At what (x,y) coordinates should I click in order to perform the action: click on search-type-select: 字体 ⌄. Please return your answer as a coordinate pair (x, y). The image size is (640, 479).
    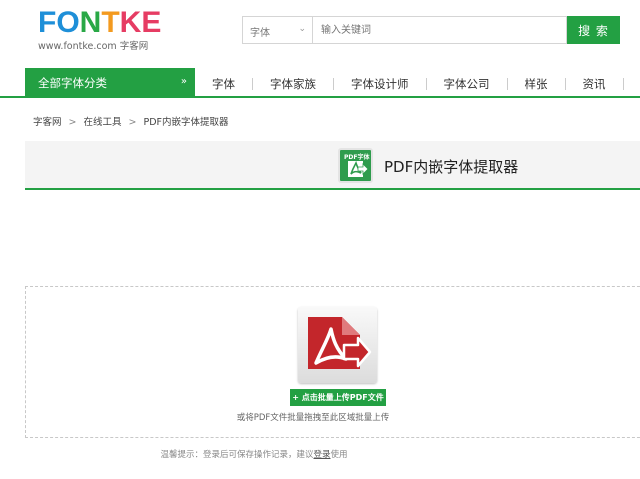
    Looking at the image, I should click on (277, 30).